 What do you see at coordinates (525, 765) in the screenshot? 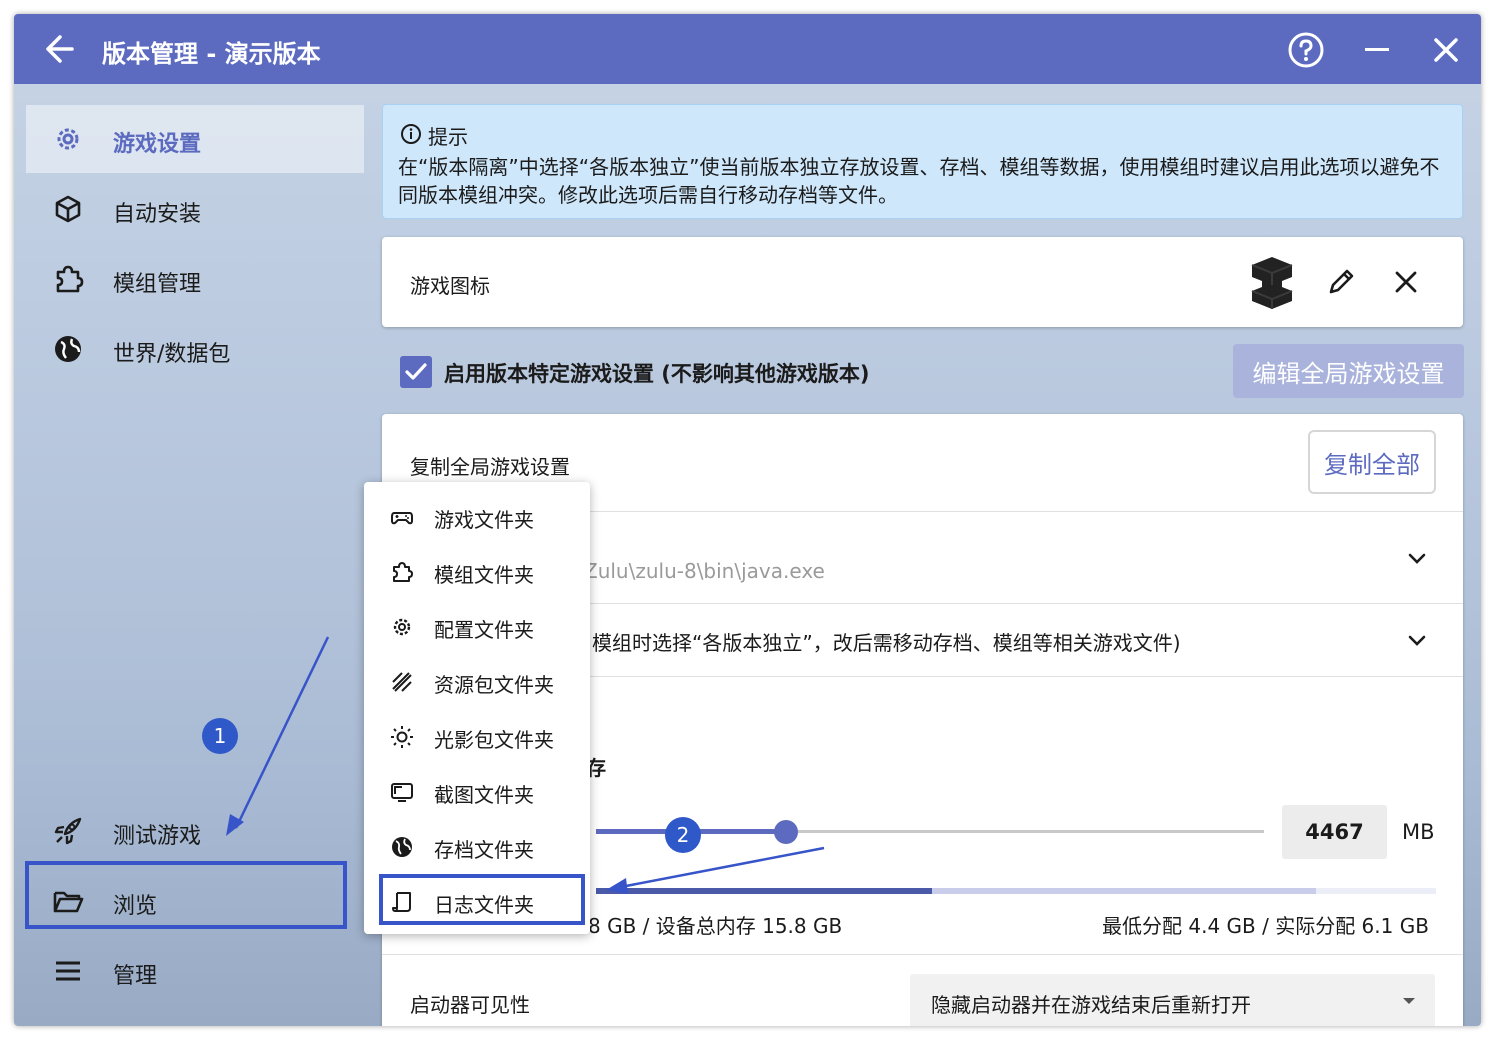
I see `annotation-arrows` at bounding box center [525, 765].